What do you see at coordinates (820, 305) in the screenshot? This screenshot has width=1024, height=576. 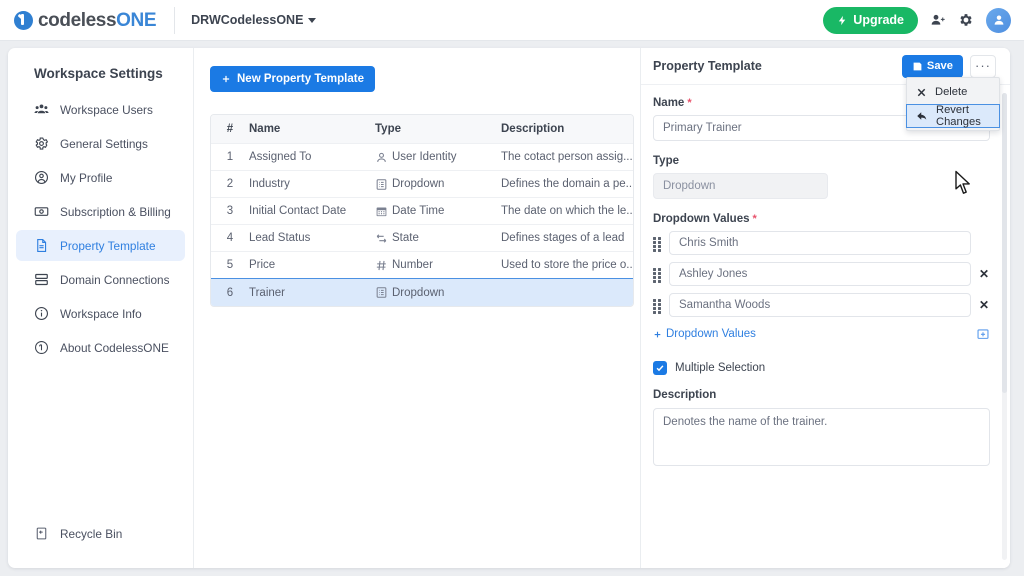 I see `dropdown-value-input: Samantha Woods` at bounding box center [820, 305].